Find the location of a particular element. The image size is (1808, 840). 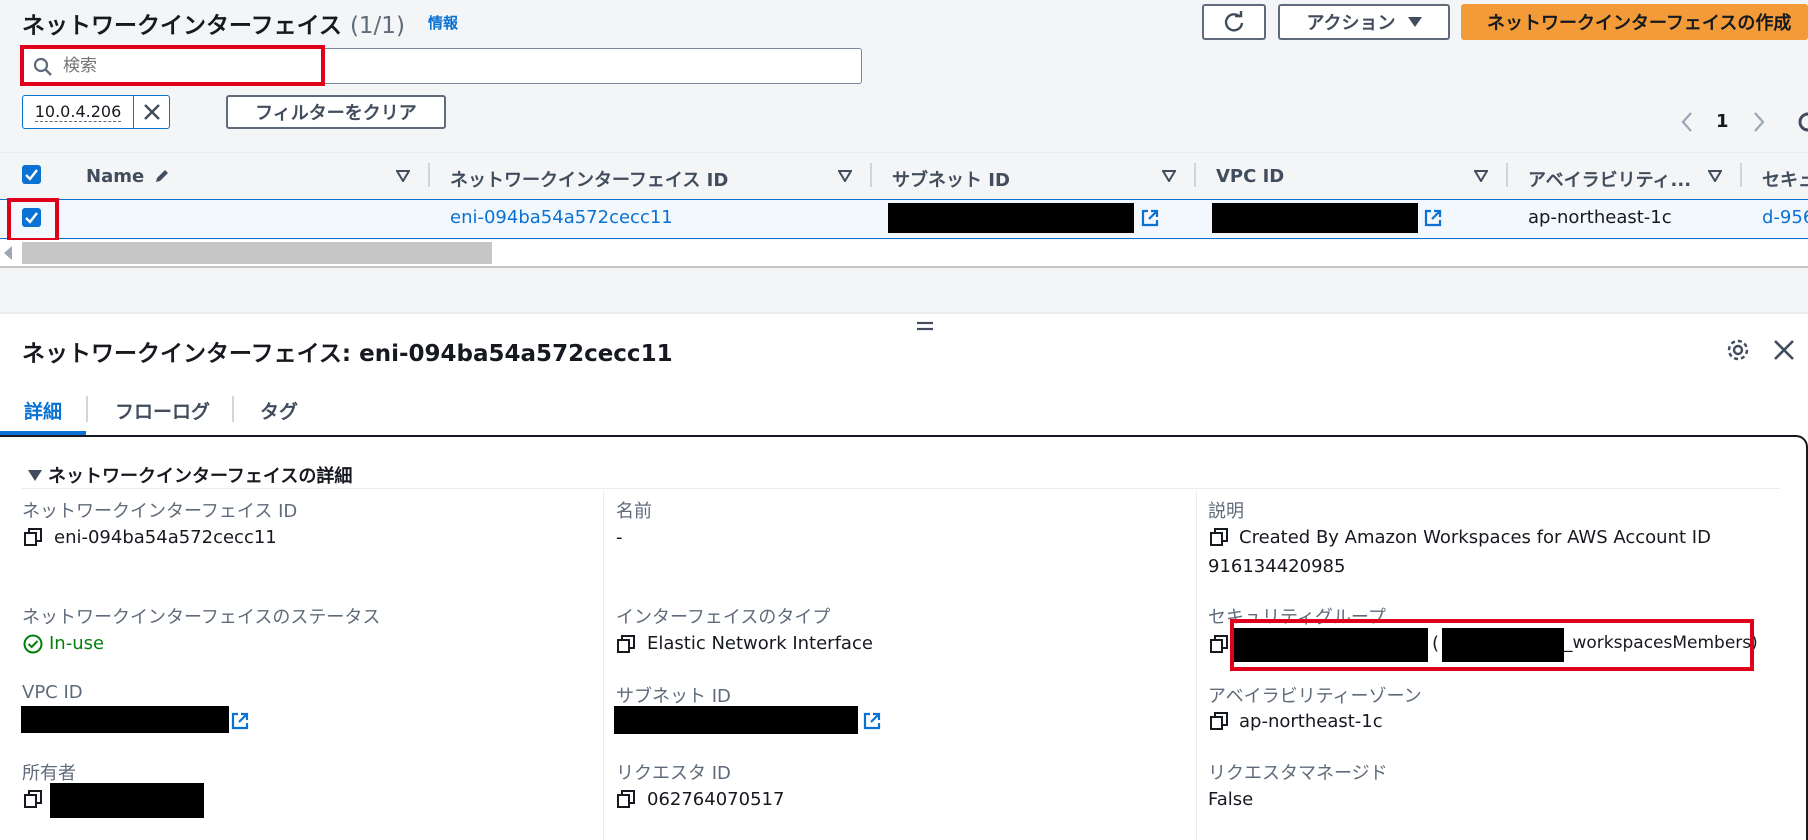

redacted-vpc-id is located at coordinates (1315, 218).